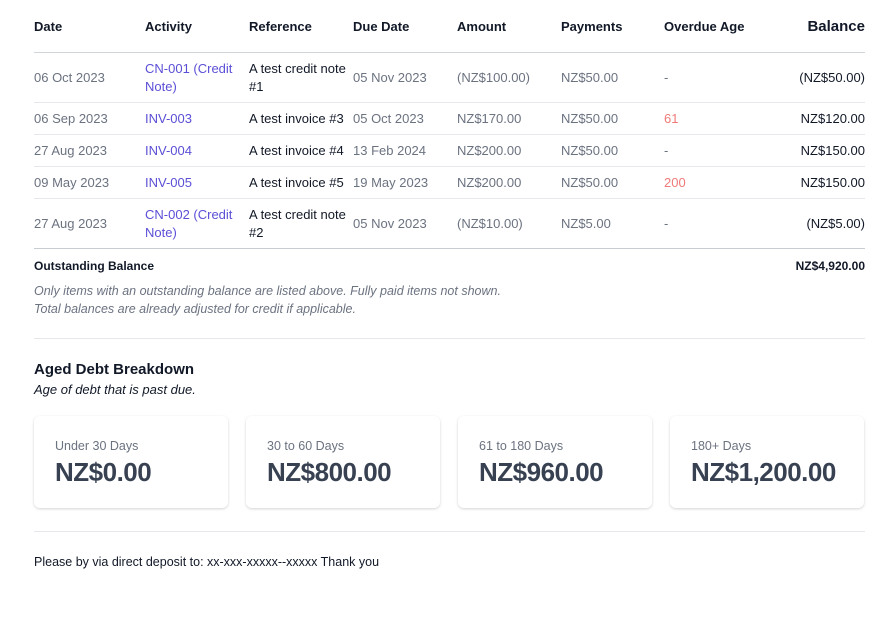 Image resolution: width=896 pixels, height=618 pixels. Describe the element at coordinates (301, 77) in the screenshot. I see `row-reference: A test credit note #1` at that location.